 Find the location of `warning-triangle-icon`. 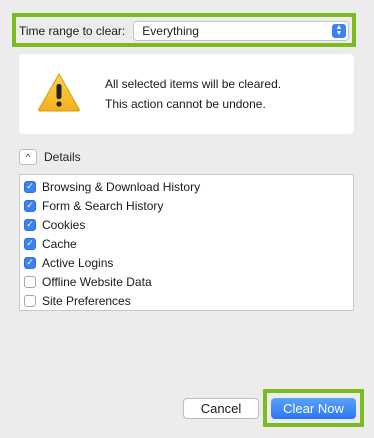

warning-triangle-icon is located at coordinates (59, 92).